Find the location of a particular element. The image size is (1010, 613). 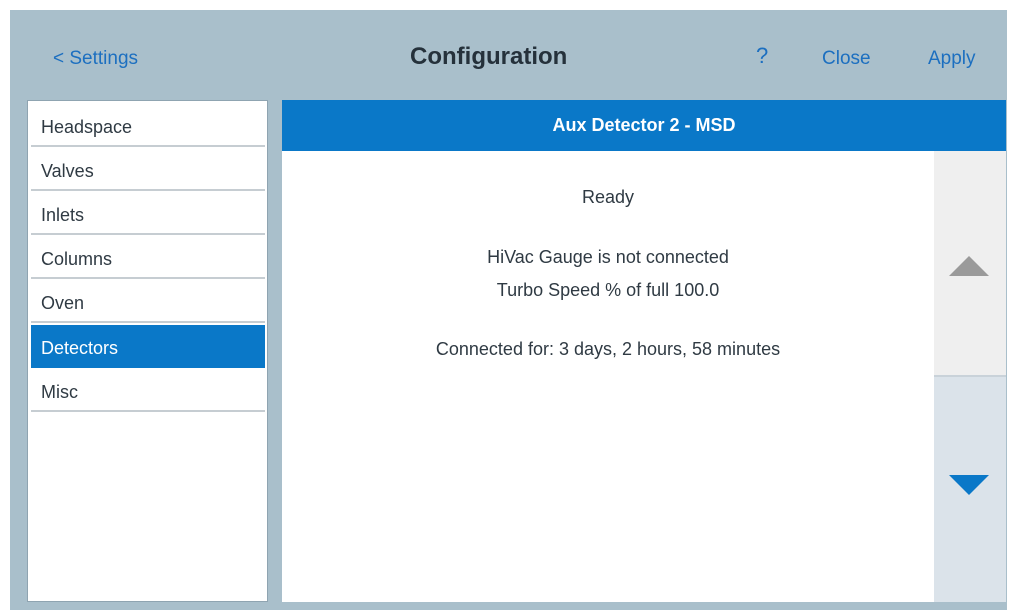

sidebar-item-label: Headspace is located at coordinates (87, 127).